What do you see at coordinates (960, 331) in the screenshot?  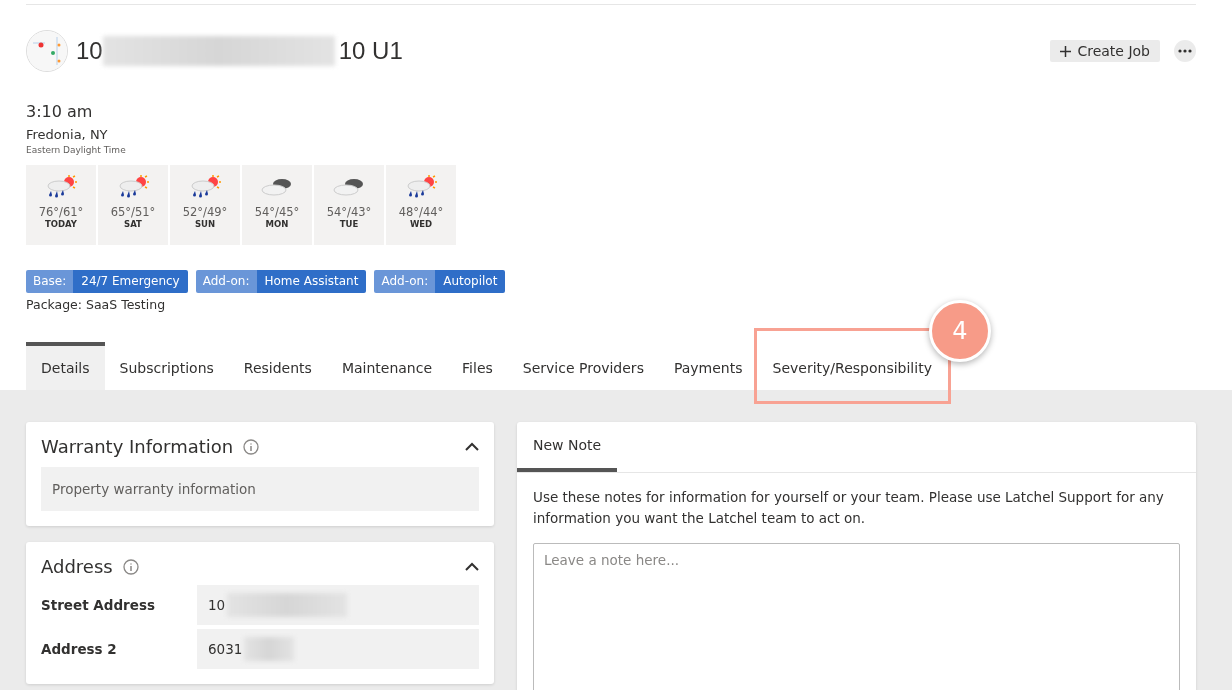 I see `step-callout-badge: 4` at bounding box center [960, 331].